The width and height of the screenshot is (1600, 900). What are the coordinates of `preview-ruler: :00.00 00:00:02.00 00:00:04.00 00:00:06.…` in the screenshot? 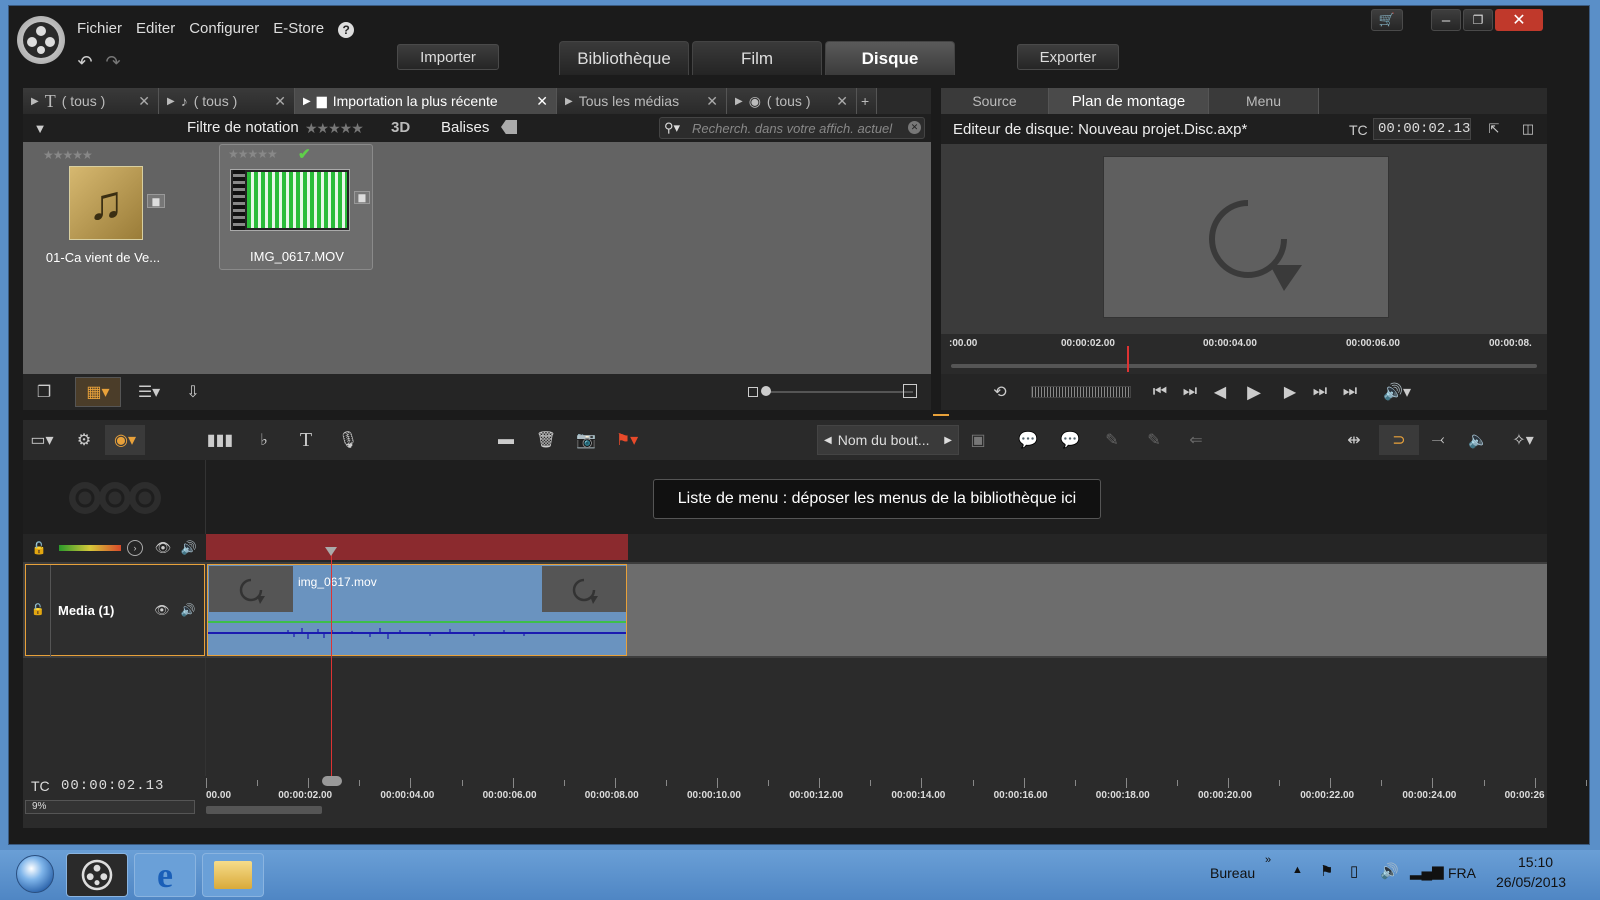 It's located at (1244, 354).